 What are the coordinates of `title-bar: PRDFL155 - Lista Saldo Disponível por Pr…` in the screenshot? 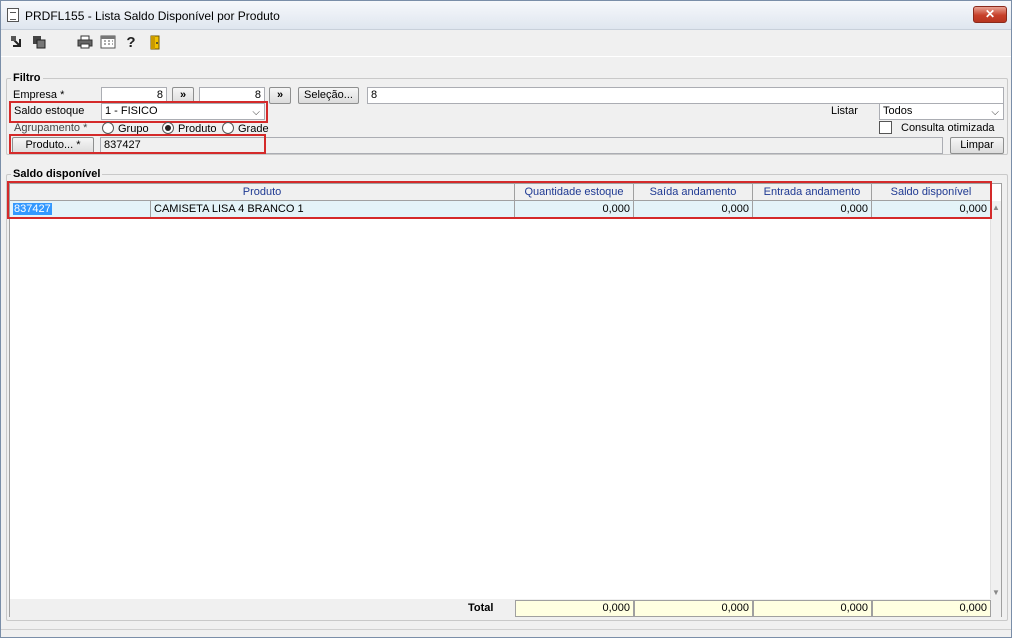 It's located at (506, 15).